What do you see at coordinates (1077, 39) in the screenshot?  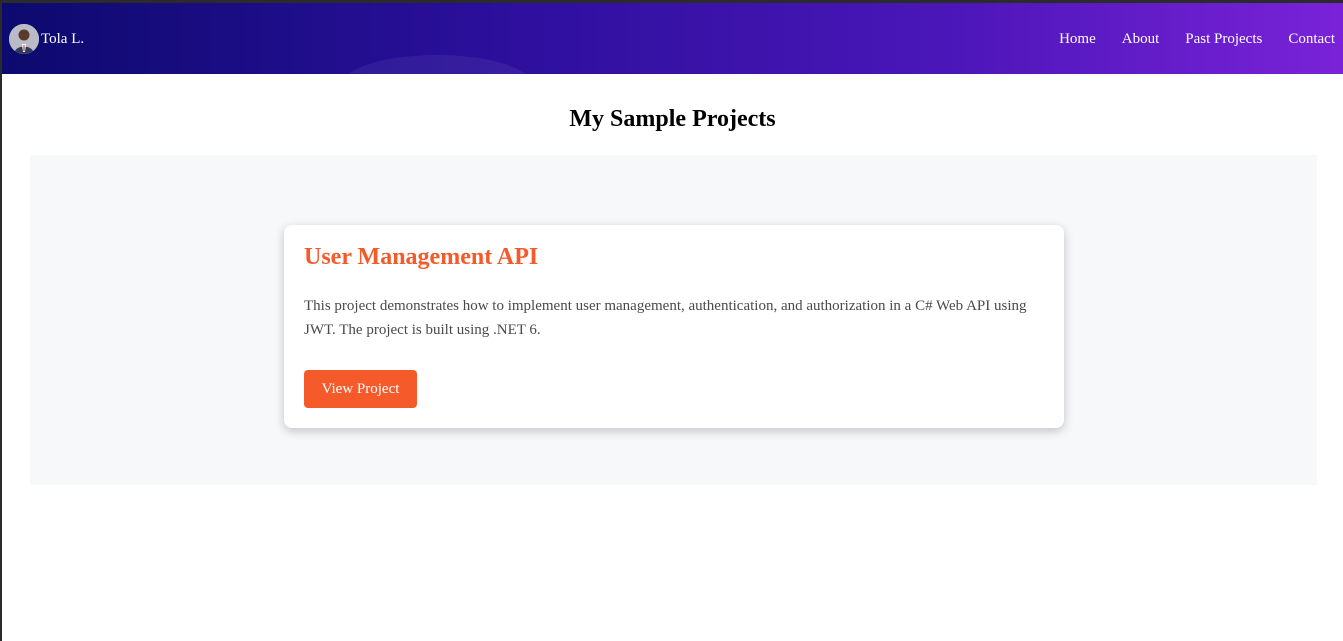 I see `nav-link-home: Home` at bounding box center [1077, 39].